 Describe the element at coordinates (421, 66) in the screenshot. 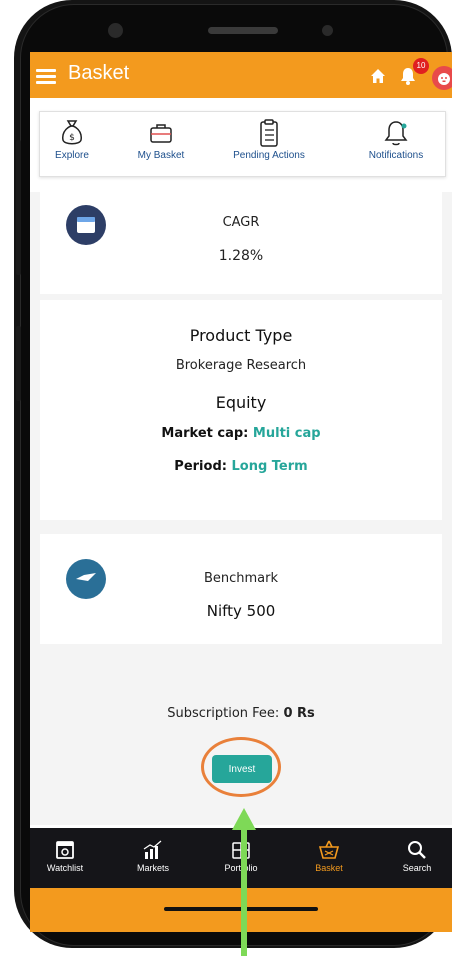

I see `notification-badge: 10` at that location.